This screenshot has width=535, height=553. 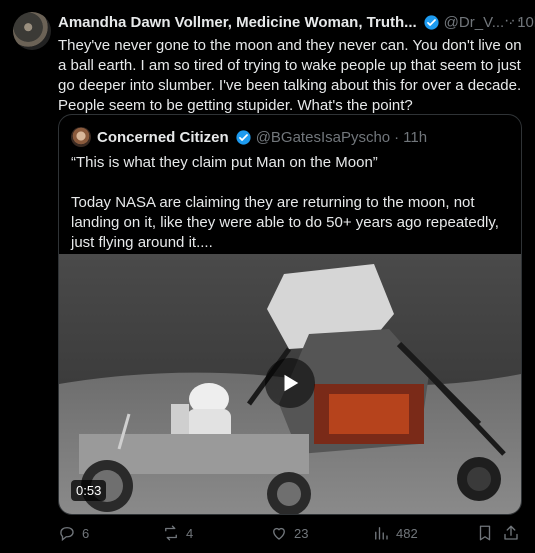 What do you see at coordinates (279, 533) in the screenshot?
I see `like-icon` at bounding box center [279, 533].